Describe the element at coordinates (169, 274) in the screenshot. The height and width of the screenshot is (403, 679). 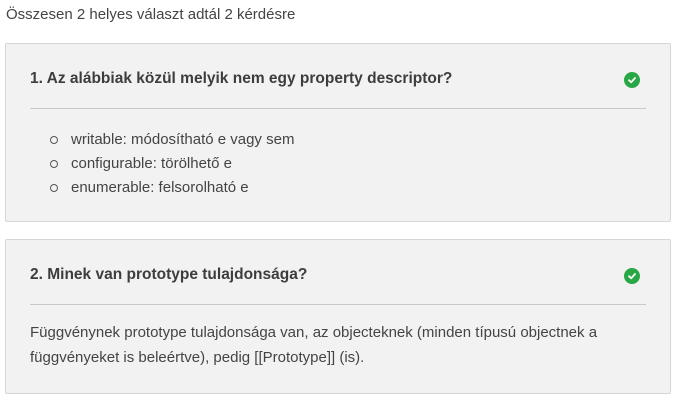
I see `question-title: 2. Minek van prototype tulajdonsága?` at that location.